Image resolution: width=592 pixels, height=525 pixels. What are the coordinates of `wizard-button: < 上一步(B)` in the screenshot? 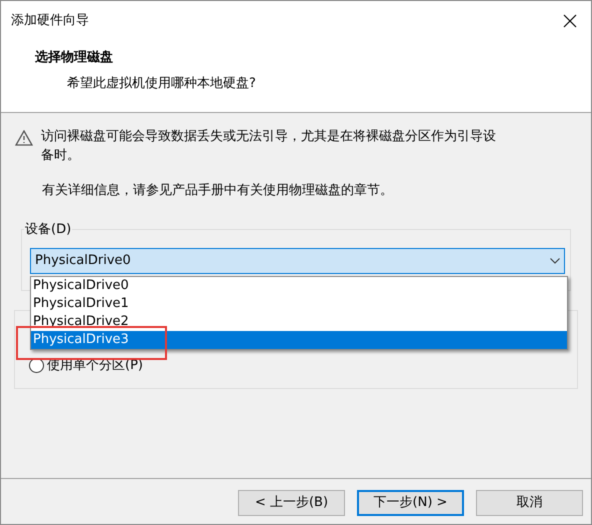 It's located at (291, 503).